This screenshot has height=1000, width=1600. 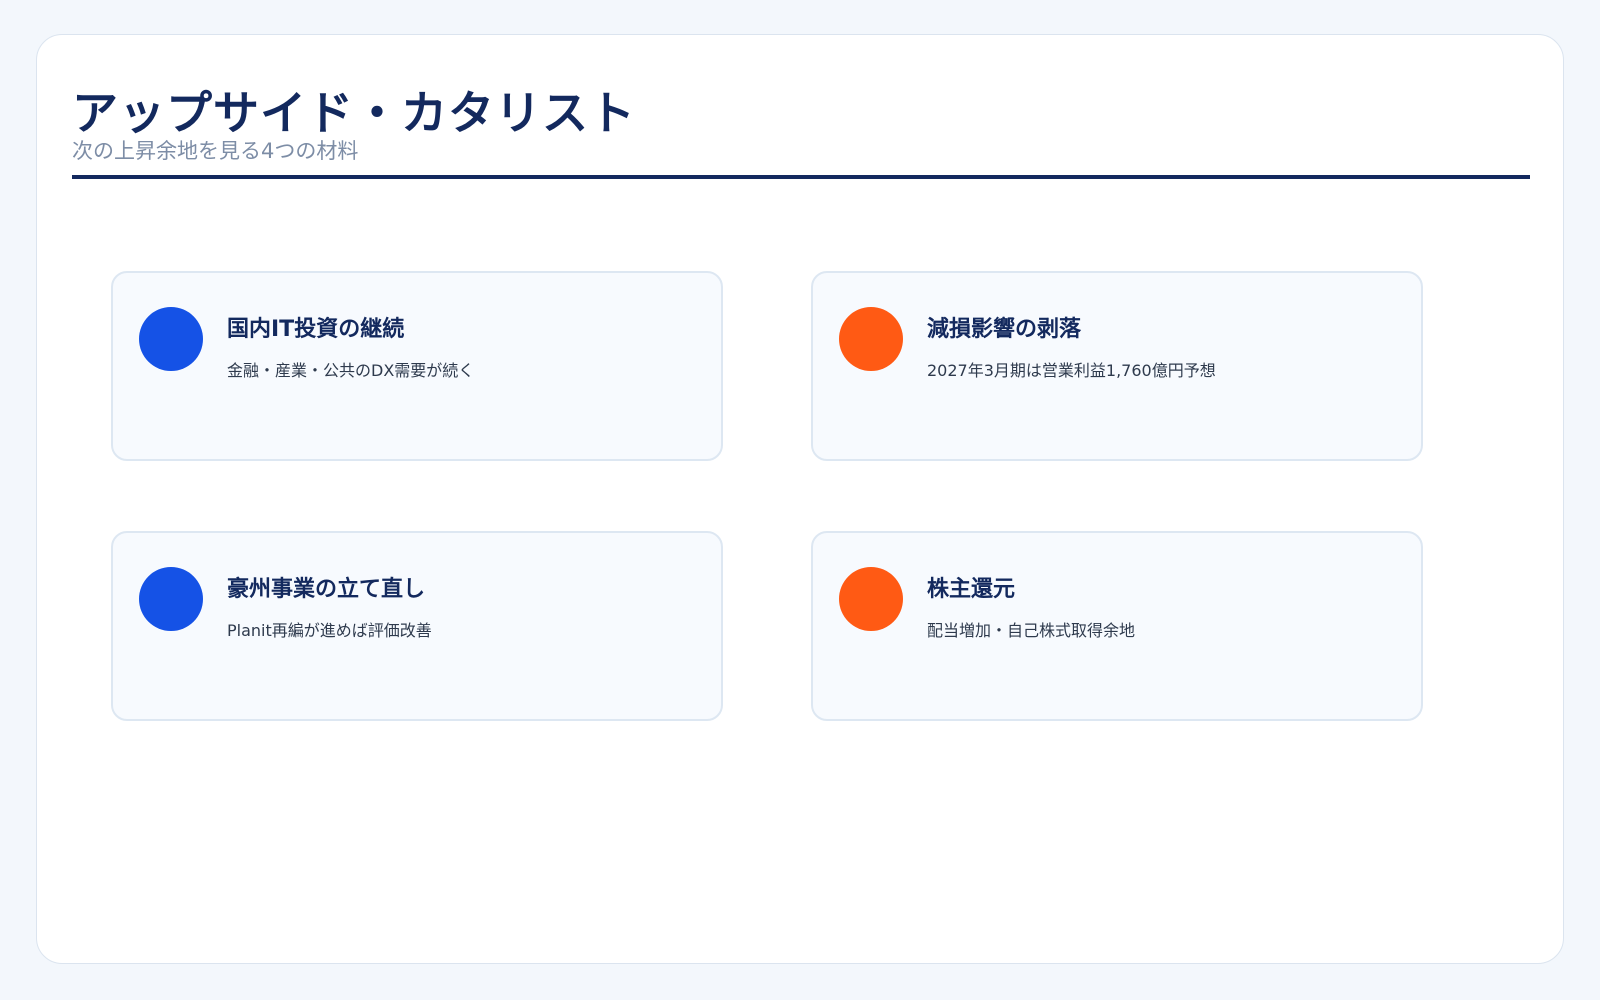 I want to click on catalyst-card-impairment: 減損影響の剥落 2027年3月期は営業利益1,760億円予想, so click(x=1117, y=366).